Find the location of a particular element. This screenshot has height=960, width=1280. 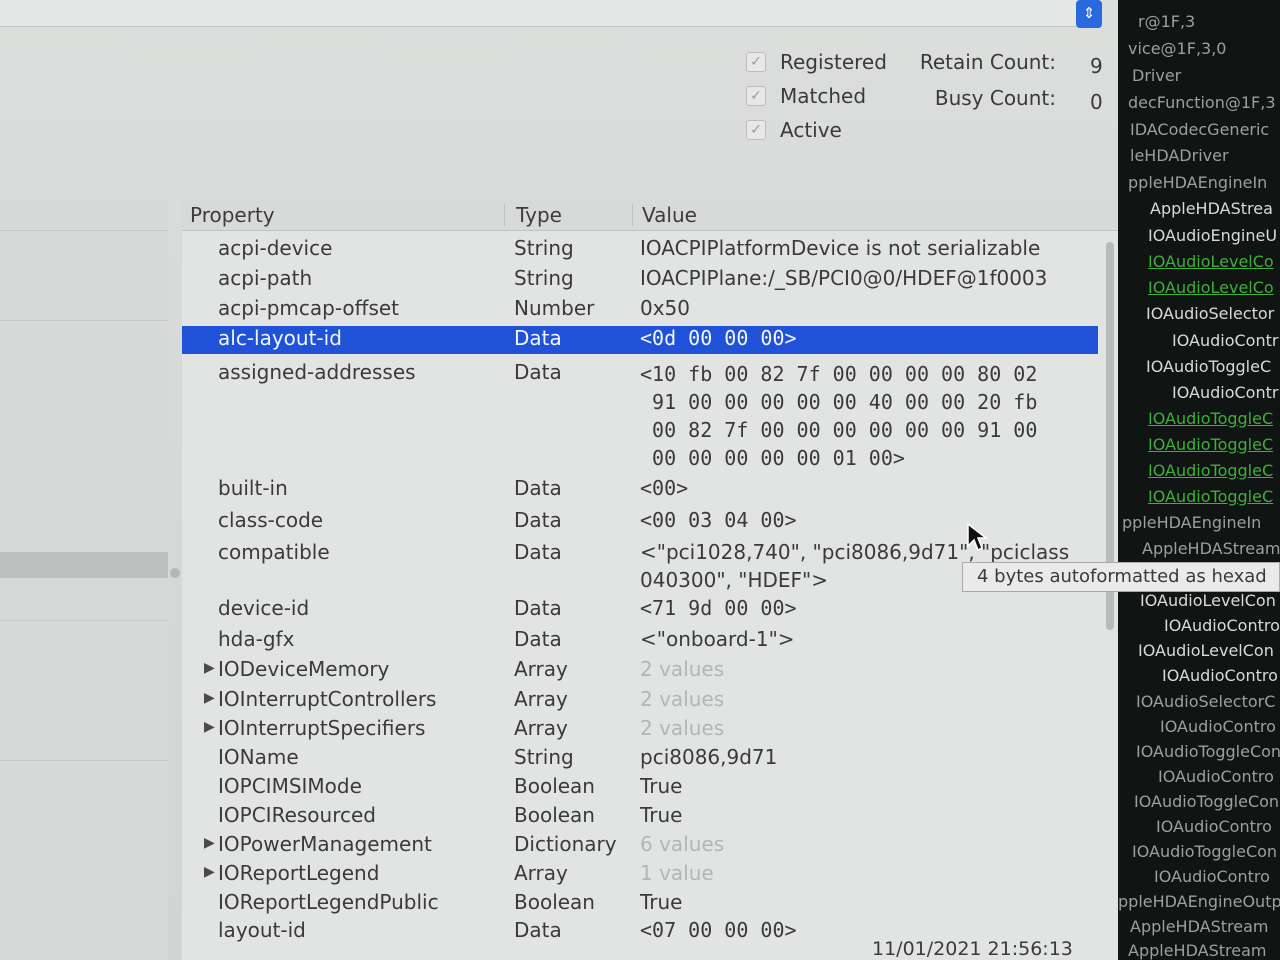

tooltip: 4 bytes autoformatted as hexad is located at coordinates (1121, 577).